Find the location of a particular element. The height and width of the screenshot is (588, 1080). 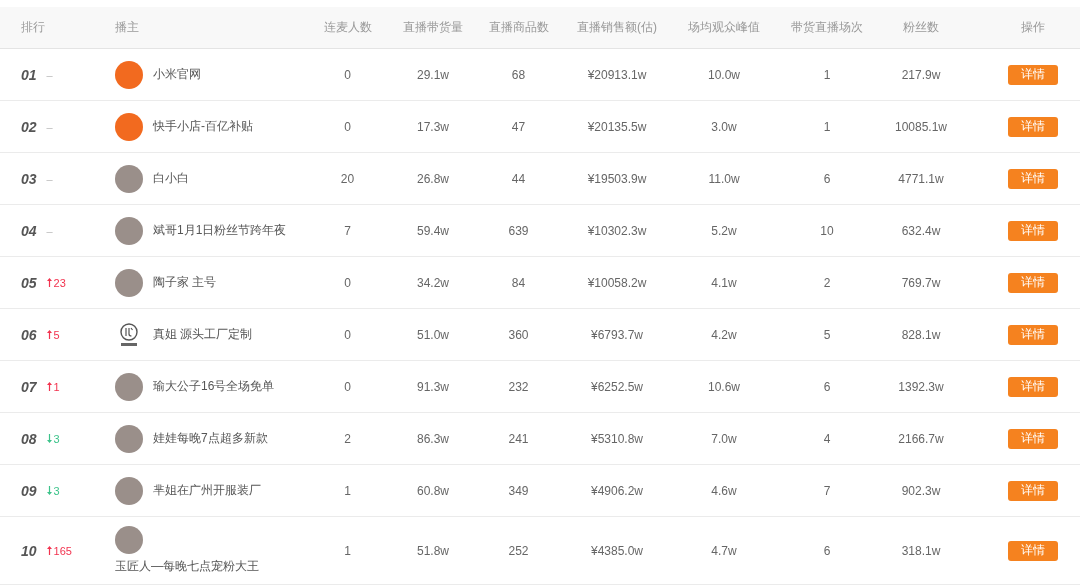

table-cell: 44 is located at coordinates (518, 178).